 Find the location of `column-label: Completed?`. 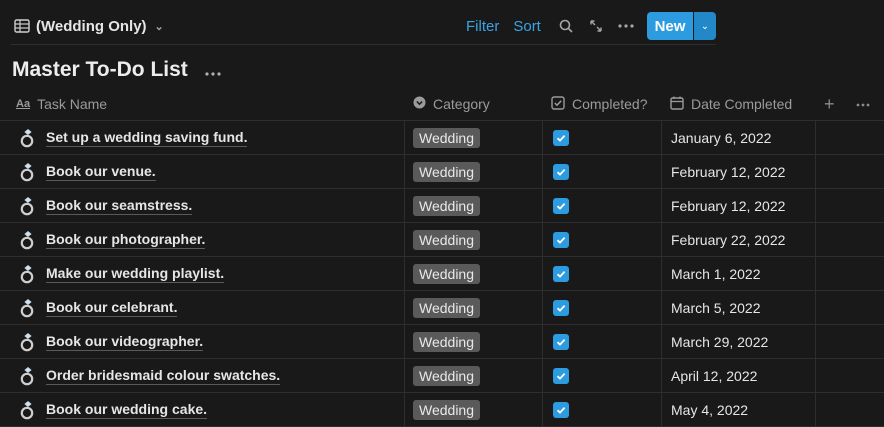

column-label: Completed? is located at coordinates (610, 104).